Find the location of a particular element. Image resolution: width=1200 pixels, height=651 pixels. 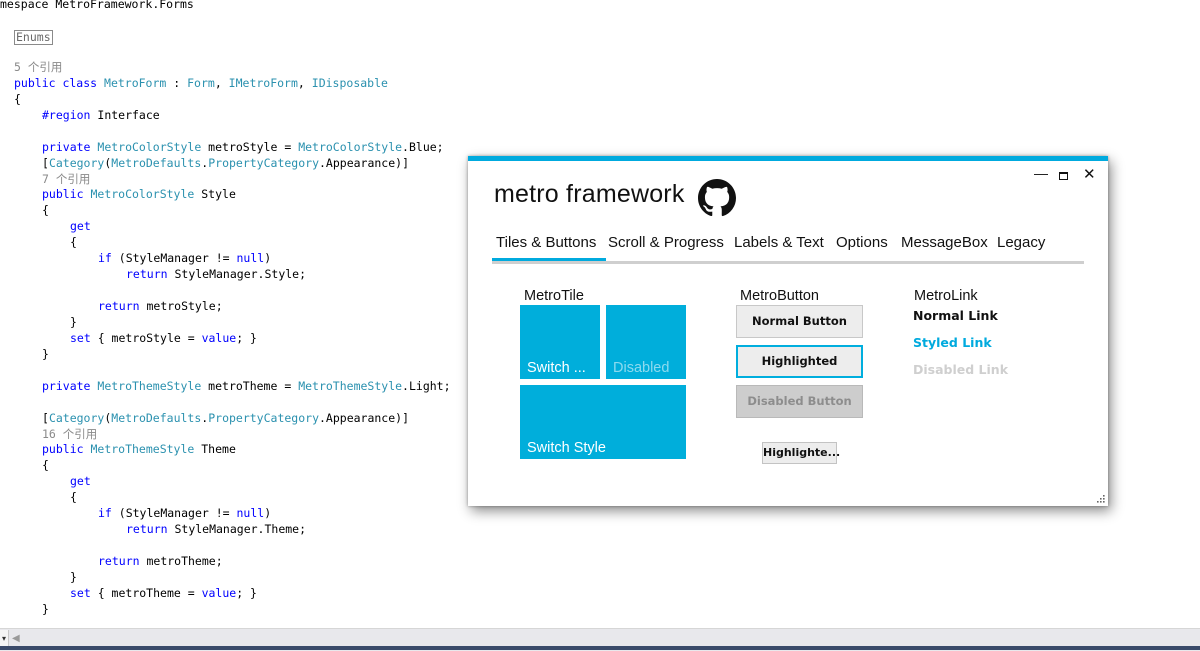

maximize-button is located at coordinates (1063, 176).